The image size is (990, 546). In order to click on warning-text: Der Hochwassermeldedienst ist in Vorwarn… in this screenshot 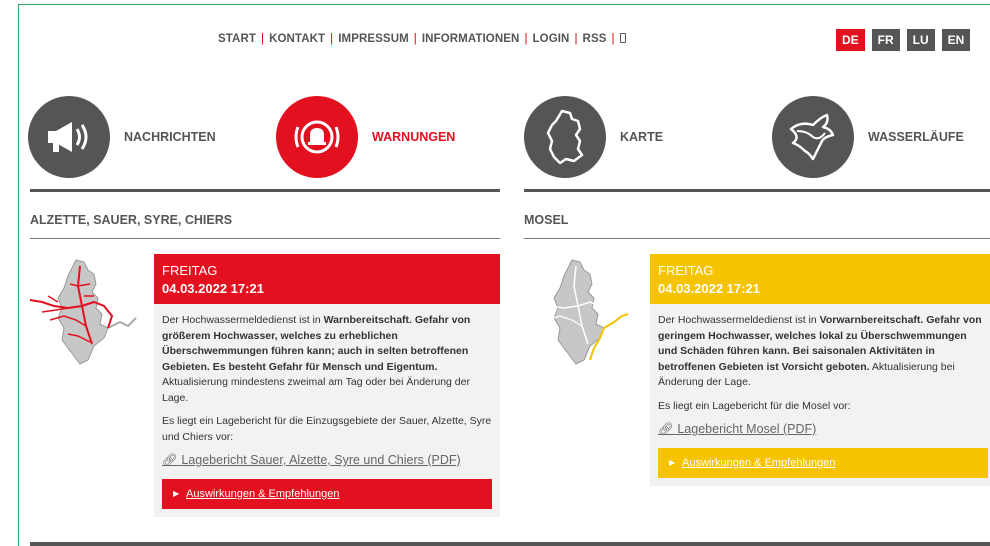, I will do `click(823, 352)`.